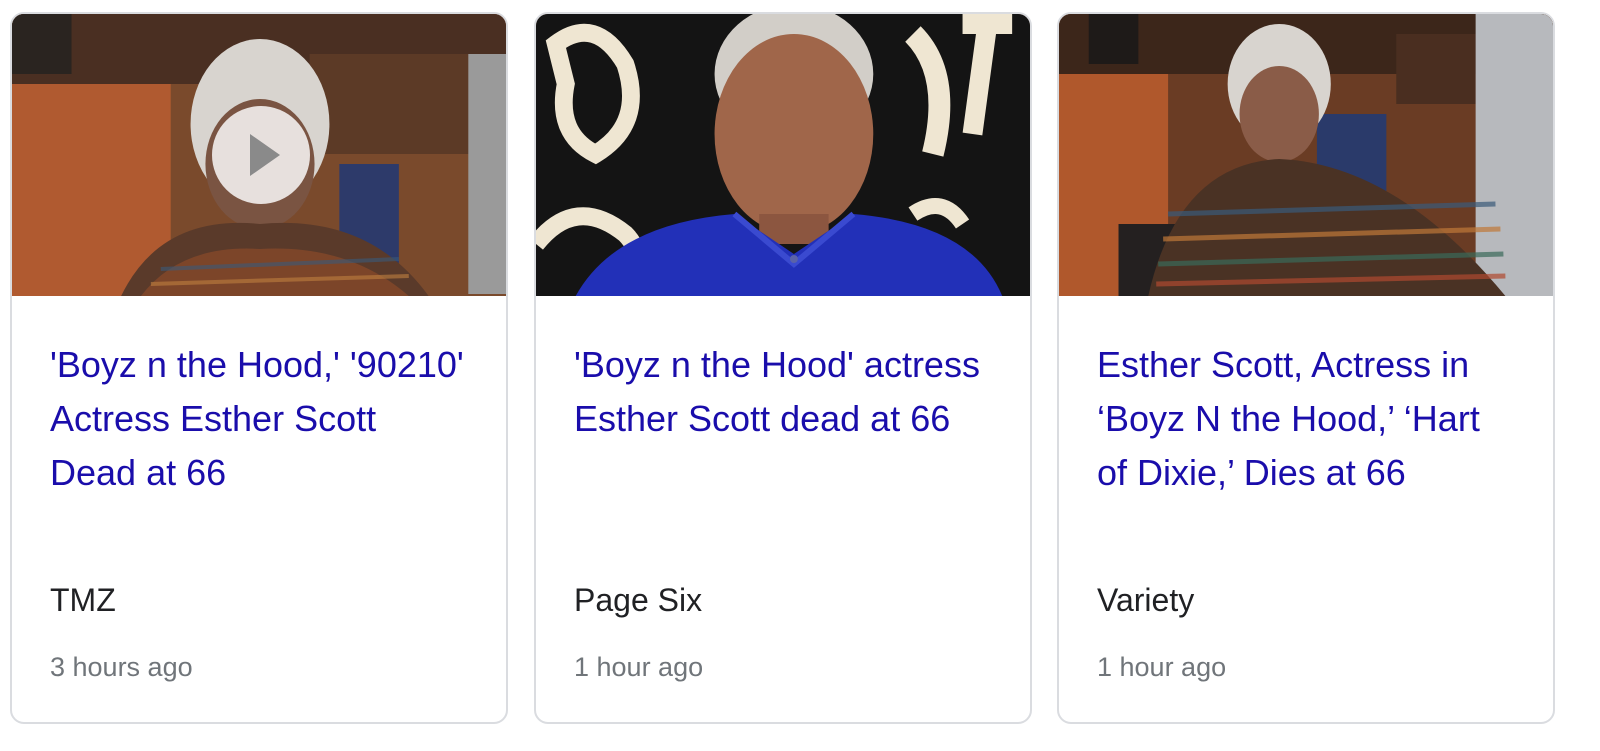  What do you see at coordinates (83, 600) in the screenshot?
I see `news-source: TMZ` at bounding box center [83, 600].